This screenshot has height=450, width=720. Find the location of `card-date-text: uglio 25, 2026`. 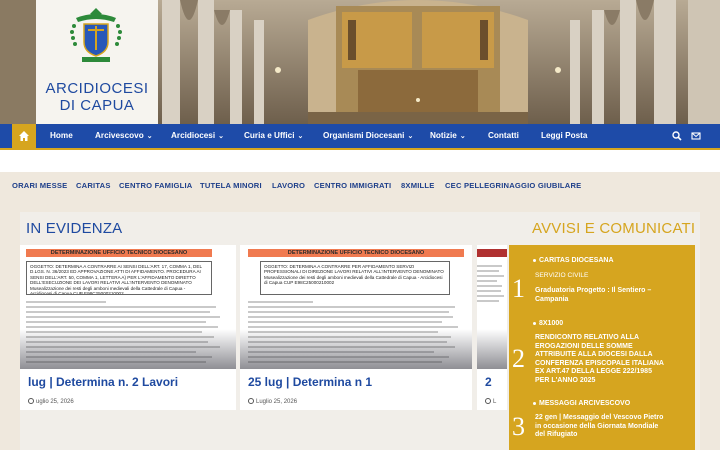

card-date-text: uglio 25, 2026 is located at coordinates (55, 402).